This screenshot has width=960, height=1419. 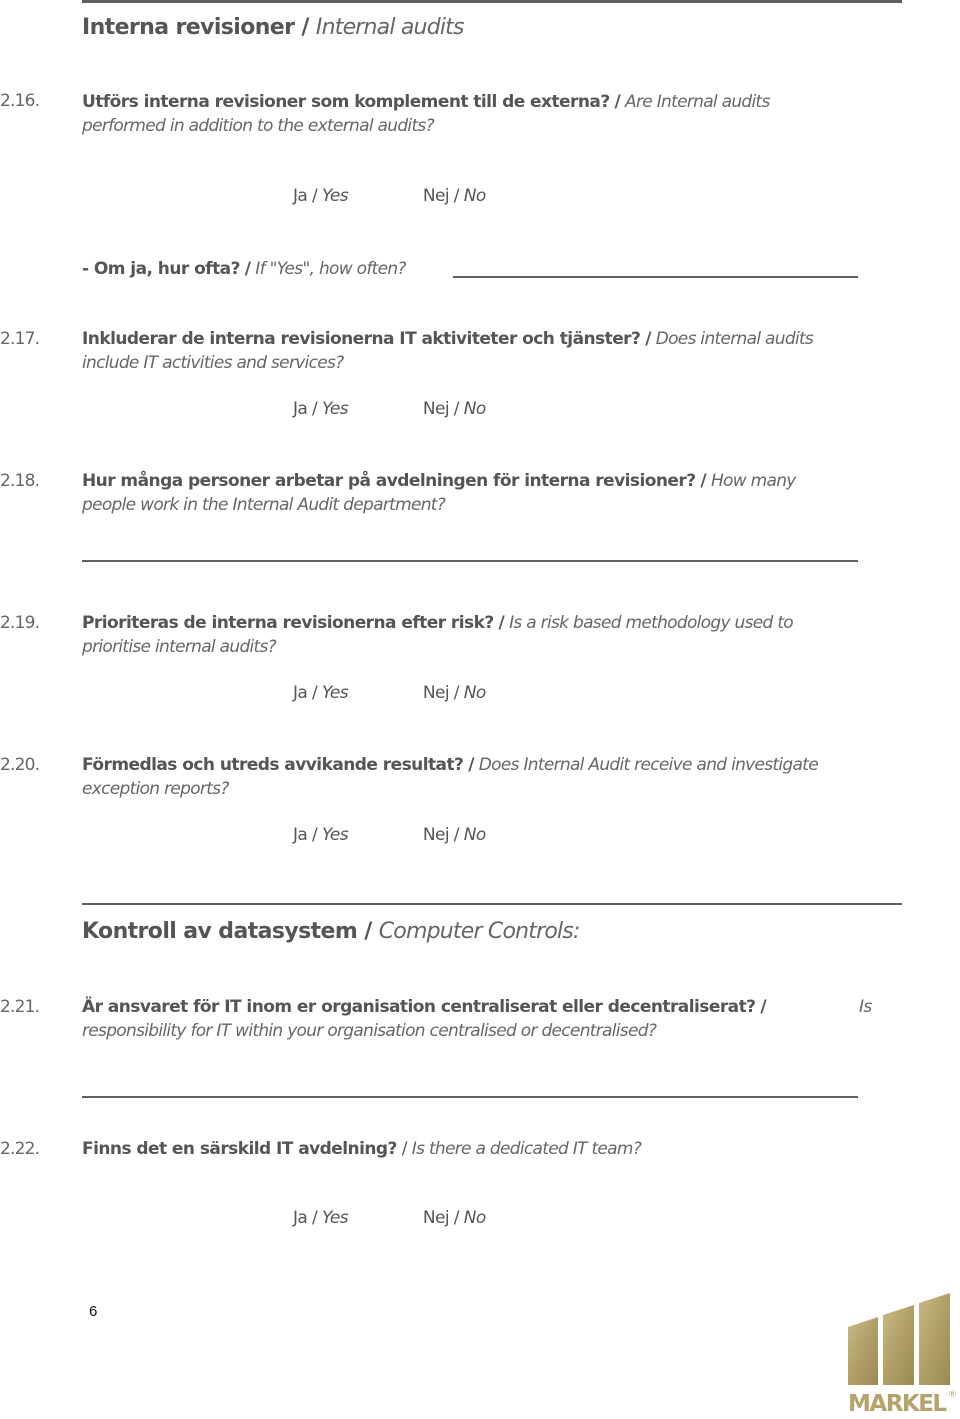 I want to click on registered-mark: ®, so click(x=952, y=1395).